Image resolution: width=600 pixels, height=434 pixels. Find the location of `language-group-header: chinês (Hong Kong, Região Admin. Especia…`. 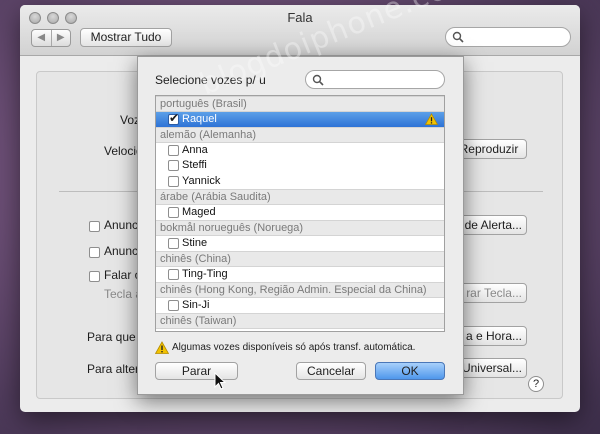

language-group-header: chinês (Hong Kong, Região Admin. Especia… is located at coordinates (300, 290).